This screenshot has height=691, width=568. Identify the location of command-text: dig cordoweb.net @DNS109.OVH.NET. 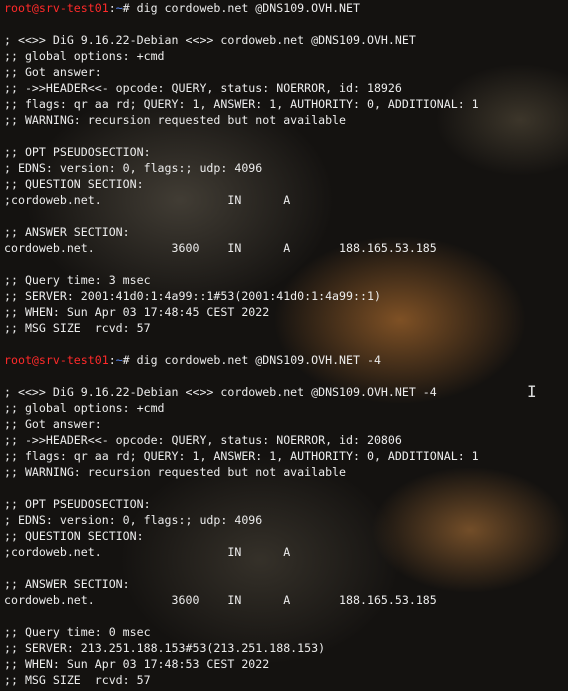
(248, 8).